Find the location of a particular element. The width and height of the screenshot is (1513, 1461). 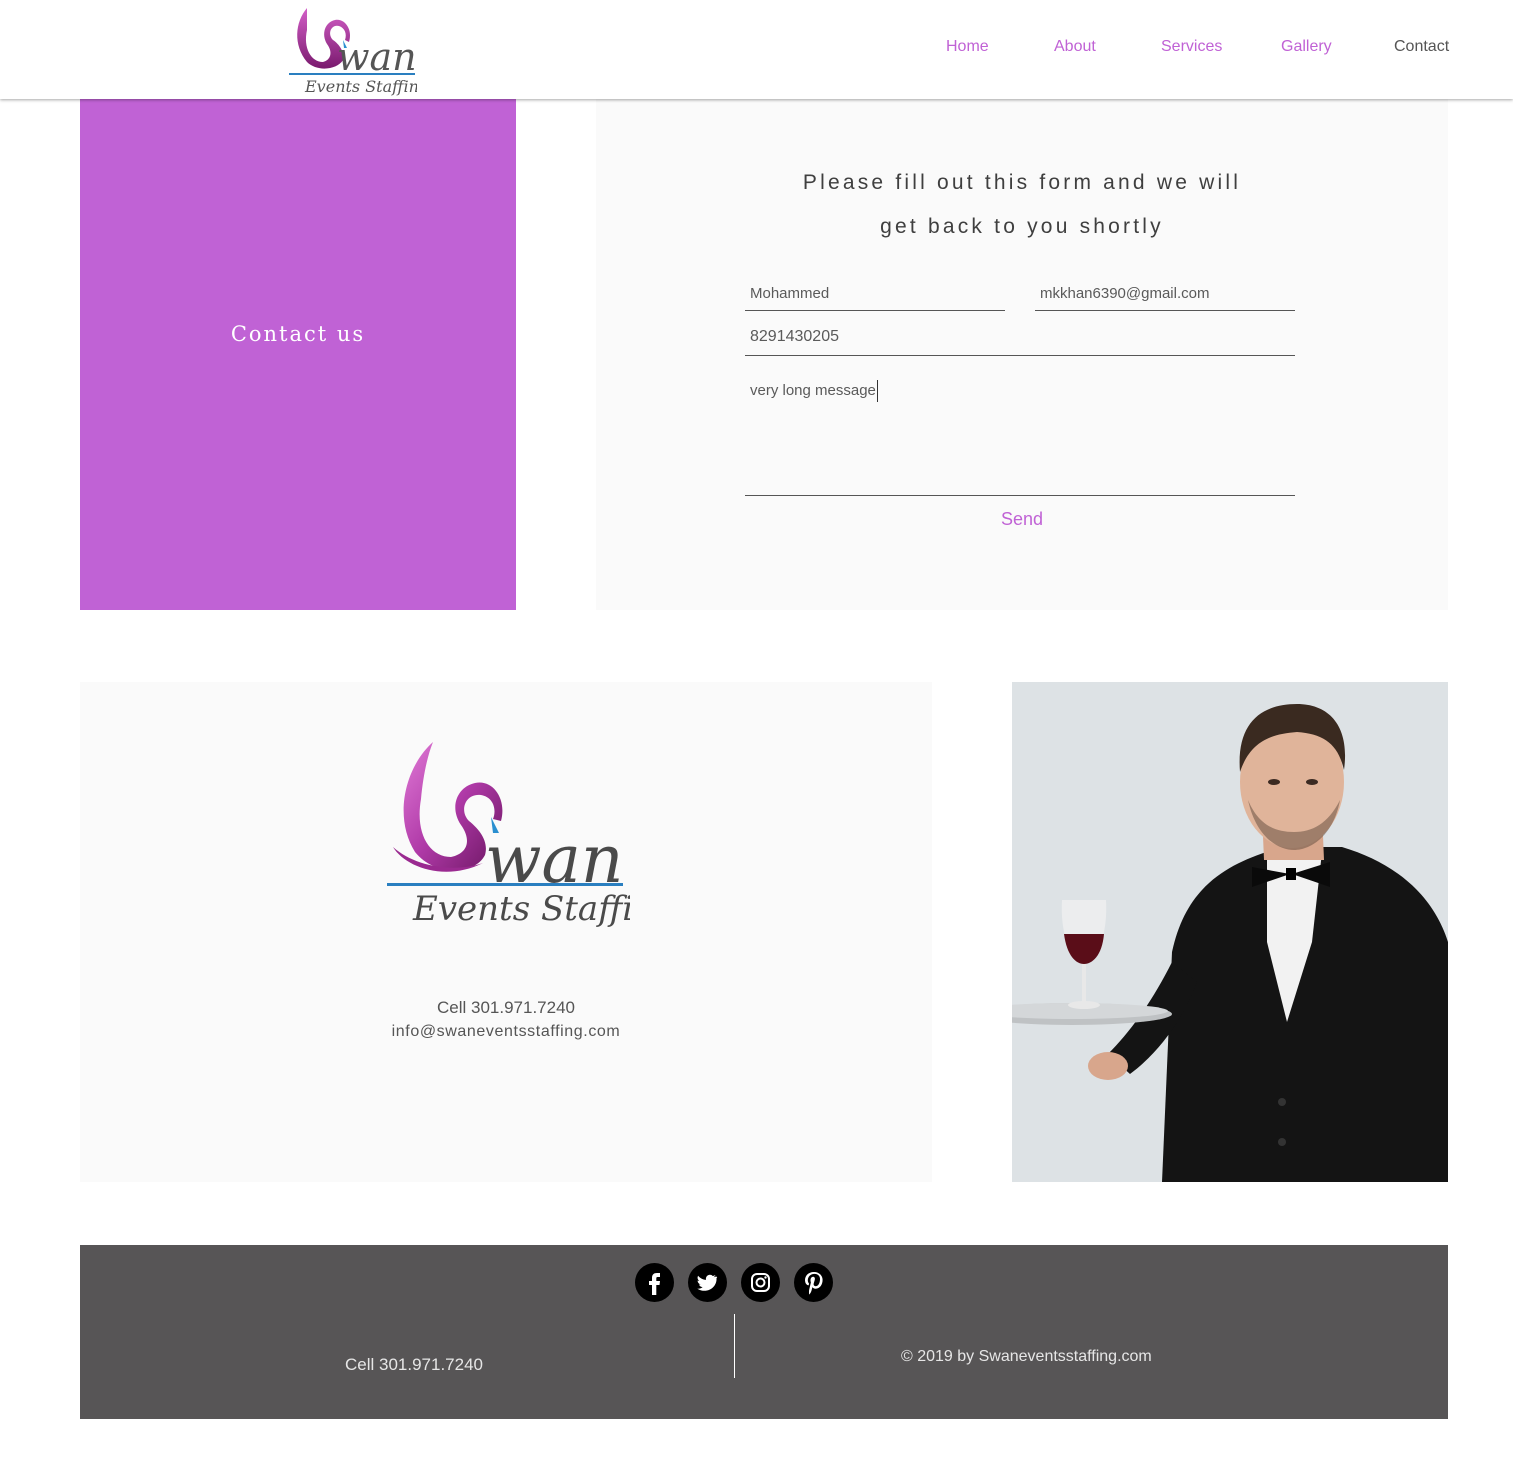

form-heading-line-1: Please fill out this form and we will is located at coordinates (1022, 182).